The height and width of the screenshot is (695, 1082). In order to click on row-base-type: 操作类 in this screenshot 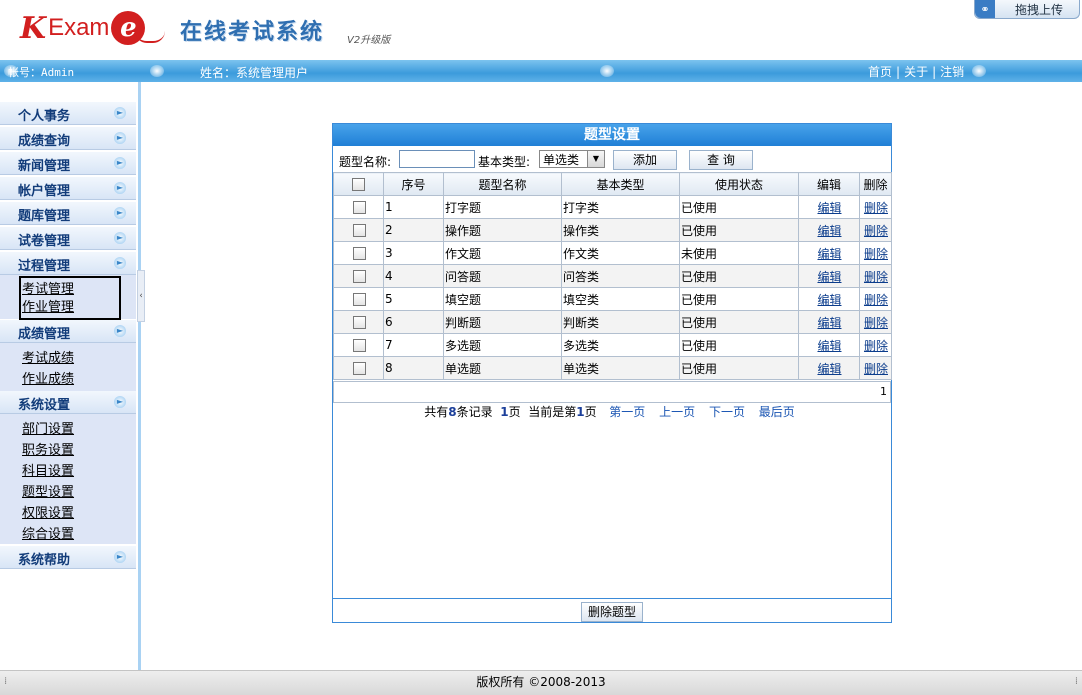, I will do `click(620, 230)`.